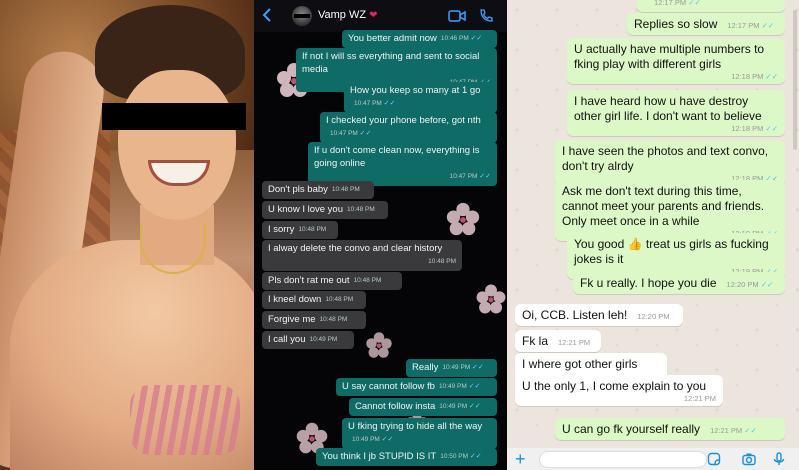  I want to click on message-bubble: U say cannot follow fb 10:49 PM ✓✓, so click(416, 387).